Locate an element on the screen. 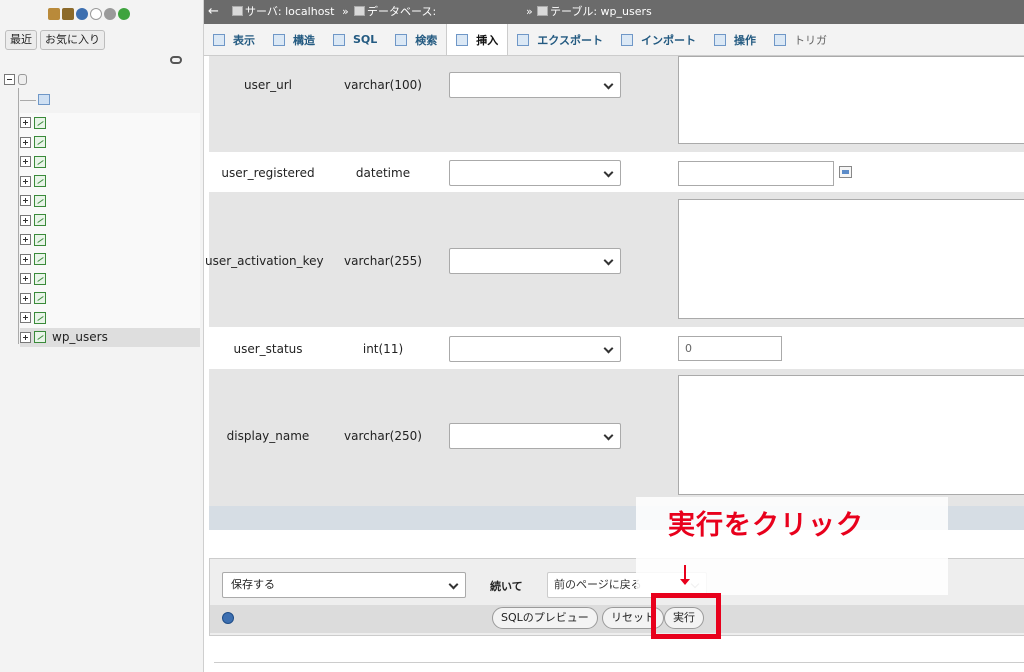 This screenshot has height=672, width=1024. after-insert-select: 保存する is located at coordinates (344, 585).